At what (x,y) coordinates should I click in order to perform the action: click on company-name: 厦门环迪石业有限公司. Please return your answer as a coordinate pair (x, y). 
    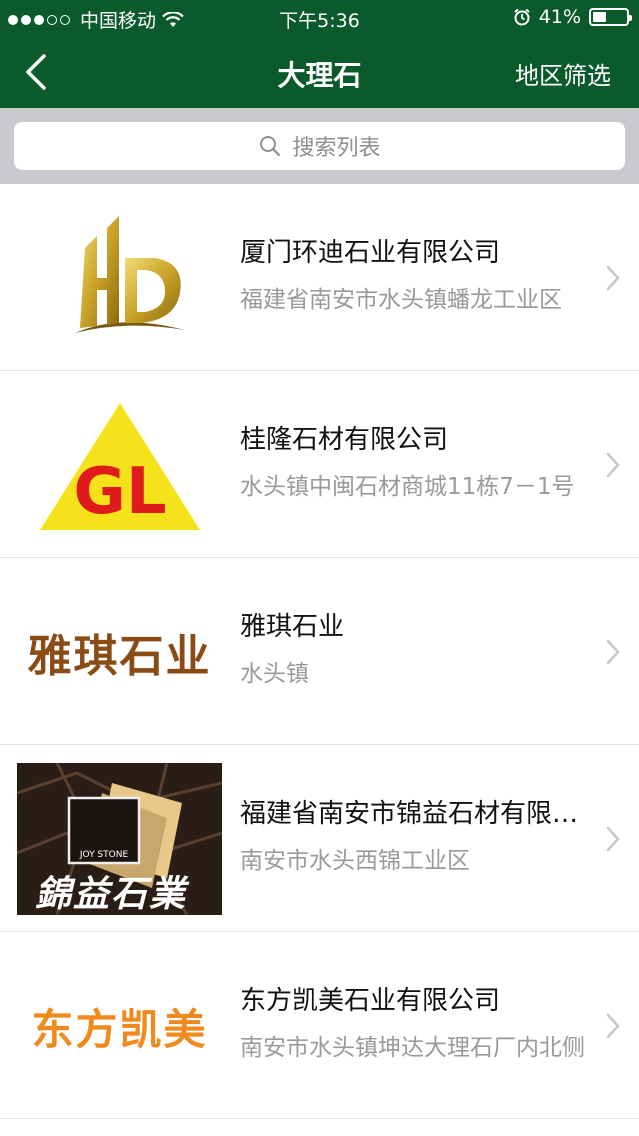
    Looking at the image, I should click on (370, 253).